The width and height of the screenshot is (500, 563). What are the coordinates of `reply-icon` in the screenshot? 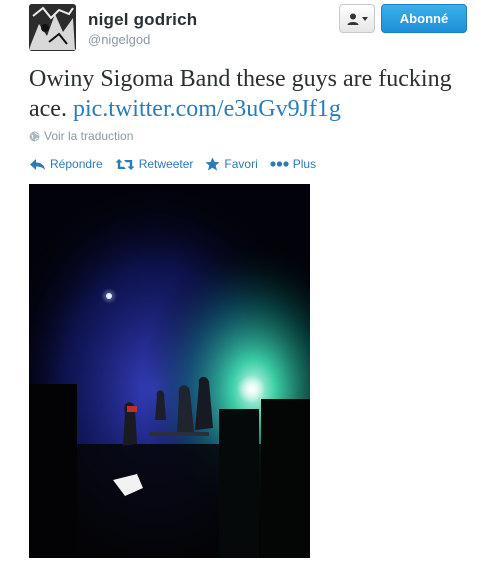 It's located at (37, 164).